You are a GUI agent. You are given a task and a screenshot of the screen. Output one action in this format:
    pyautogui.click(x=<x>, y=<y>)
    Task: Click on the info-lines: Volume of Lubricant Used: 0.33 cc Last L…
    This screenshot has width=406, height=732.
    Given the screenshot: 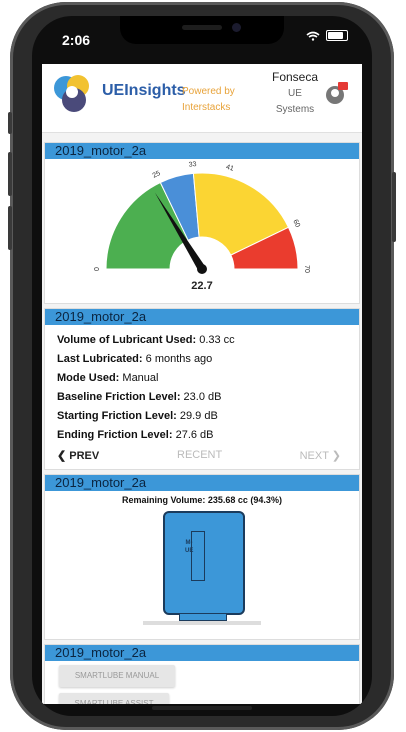 What is the action you would take?
    pyautogui.click(x=202, y=388)
    